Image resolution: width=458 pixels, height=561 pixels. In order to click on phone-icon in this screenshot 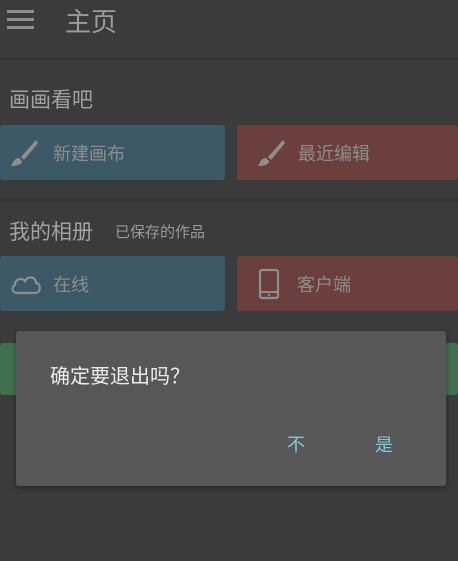, I will do `click(269, 284)`.